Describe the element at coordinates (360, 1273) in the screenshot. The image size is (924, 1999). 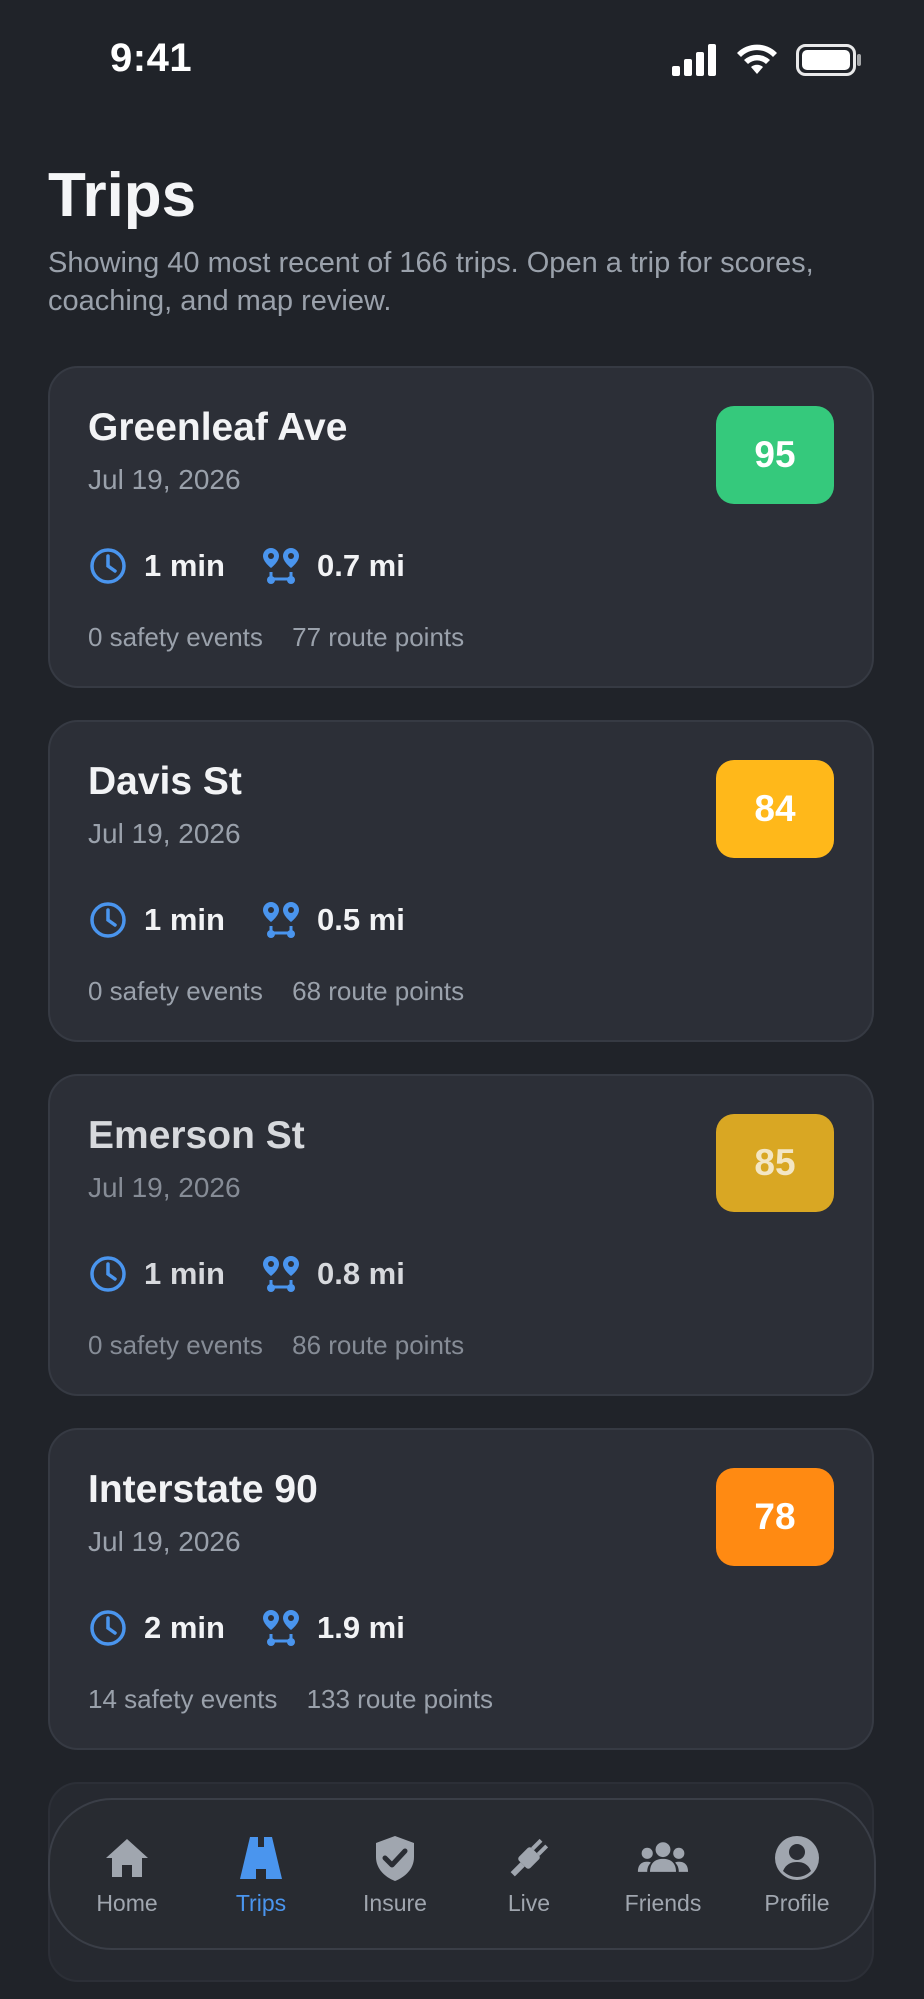
I see `trip-distance: 0.8 mi` at that location.